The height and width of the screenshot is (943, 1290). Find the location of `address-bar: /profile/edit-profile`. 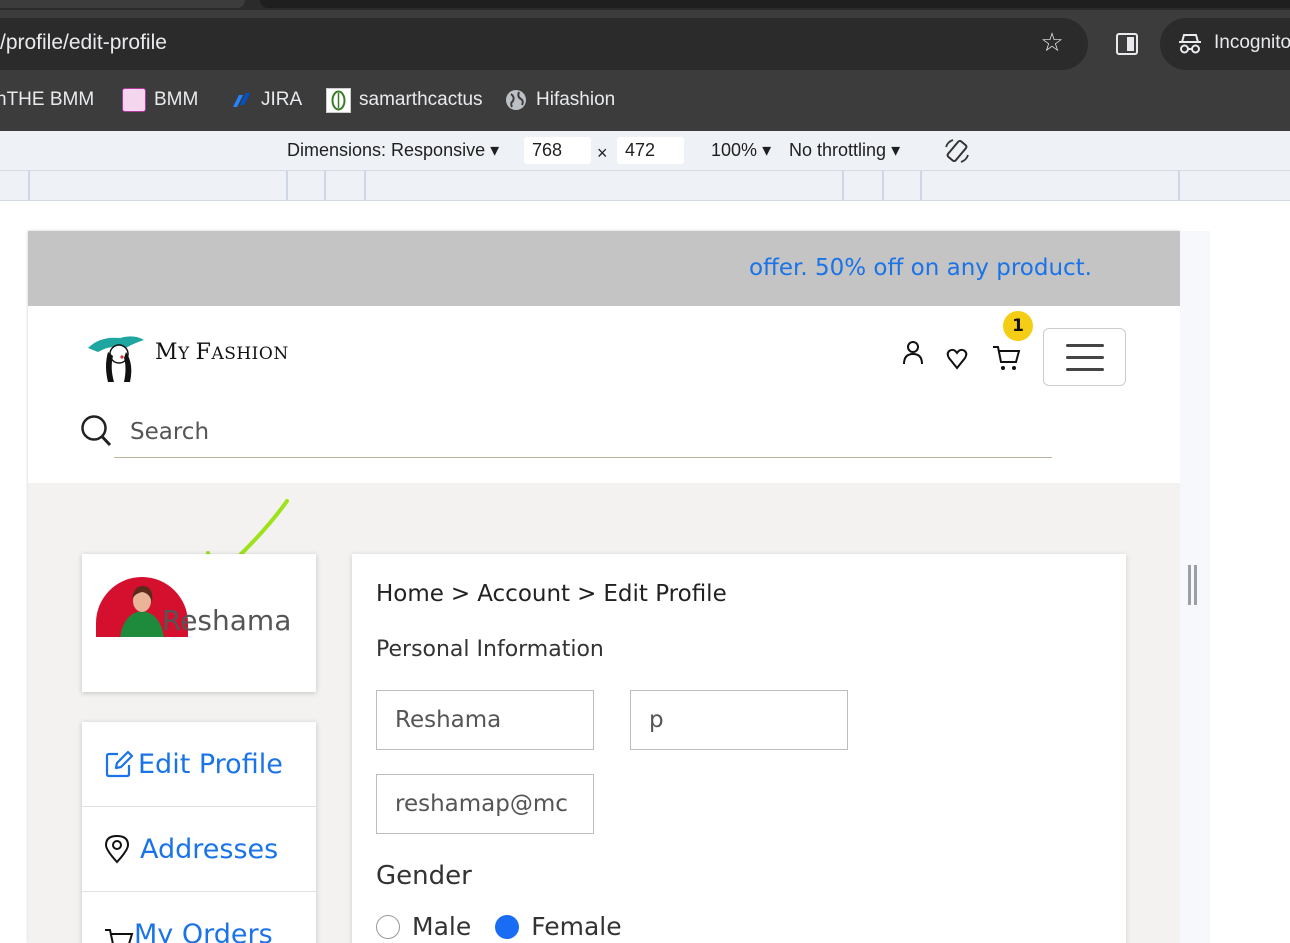

address-bar: /profile/edit-profile is located at coordinates (544, 44).